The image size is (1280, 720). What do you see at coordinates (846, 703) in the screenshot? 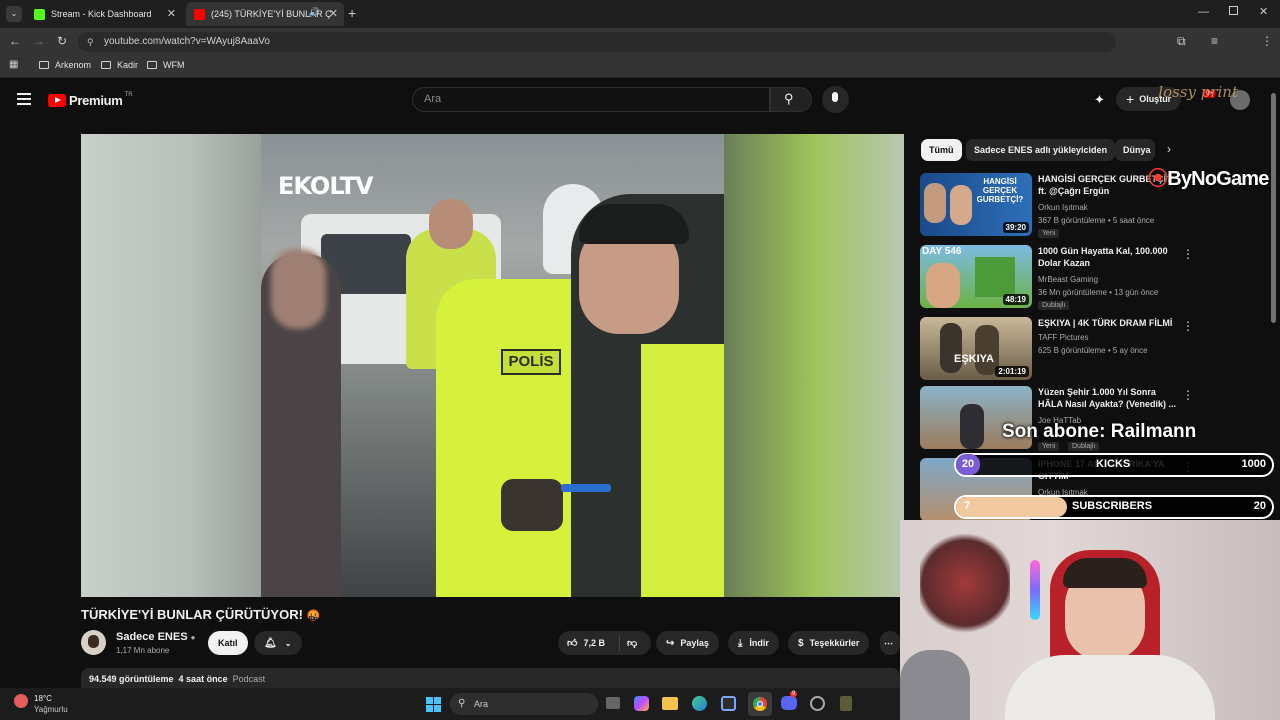
I see `app-icon` at bounding box center [846, 703].